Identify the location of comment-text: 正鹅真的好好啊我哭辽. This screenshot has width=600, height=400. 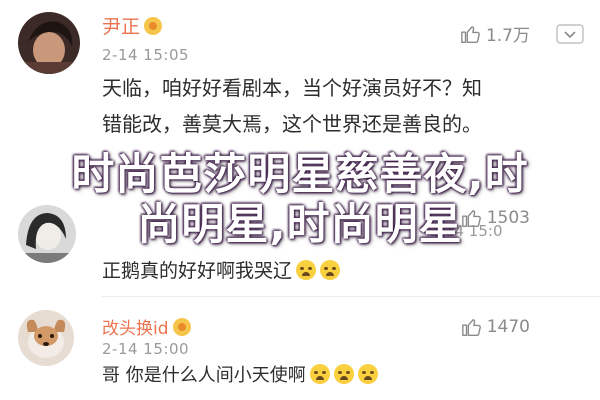
(337, 271).